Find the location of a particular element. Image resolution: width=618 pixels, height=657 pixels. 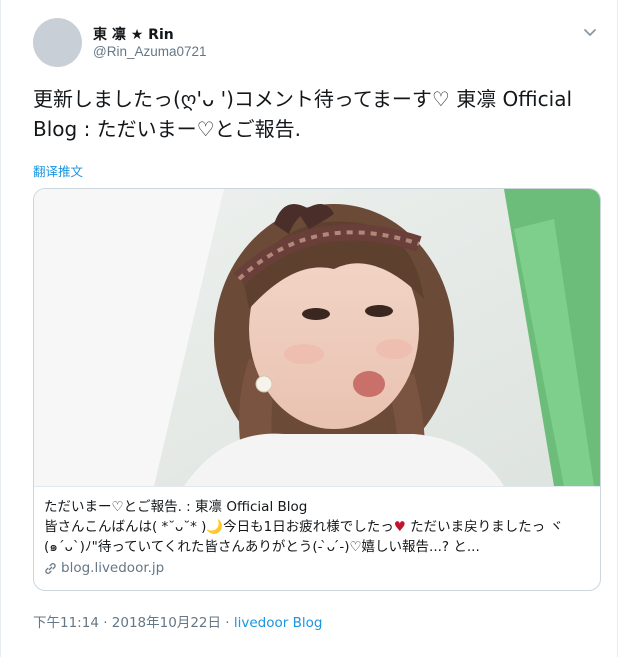

translate-tweet-link: 翻译推文 is located at coordinates (58, 170).